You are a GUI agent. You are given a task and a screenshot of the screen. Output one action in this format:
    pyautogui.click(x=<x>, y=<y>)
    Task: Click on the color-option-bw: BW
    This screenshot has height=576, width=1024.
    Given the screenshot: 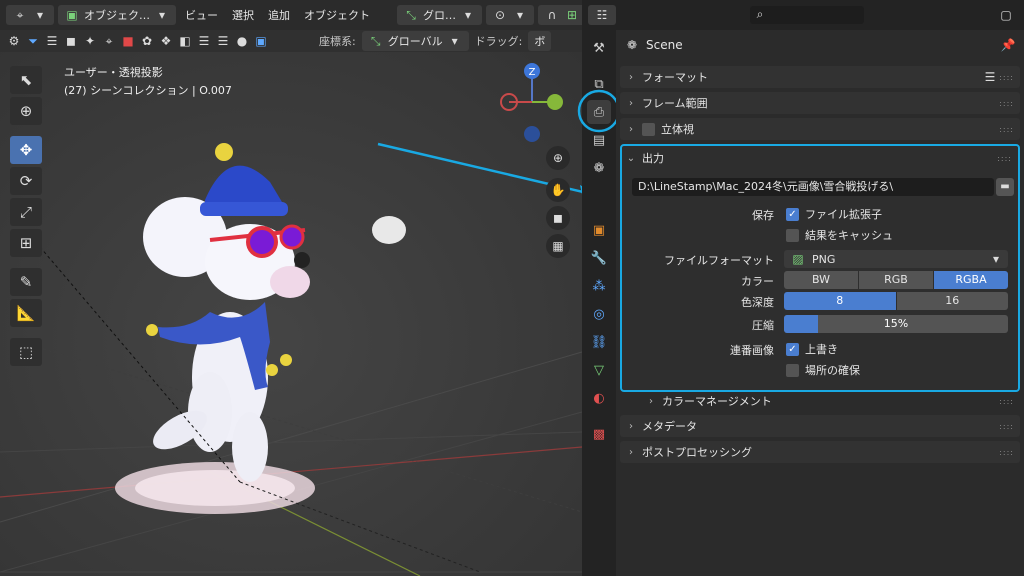 What is the action you would take?
    pyautogui.click(x=821, y=280)
    